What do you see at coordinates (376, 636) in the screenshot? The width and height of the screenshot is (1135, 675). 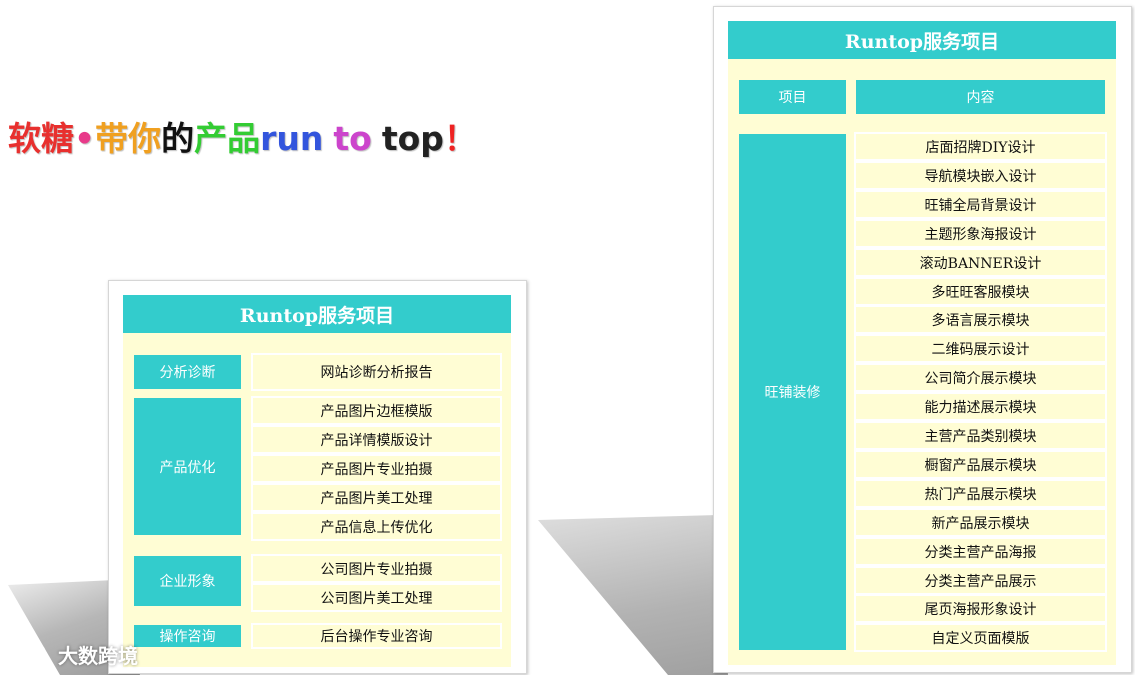 I see `service-item: 后台操作专业咨询` at bounding box center [376, 636].